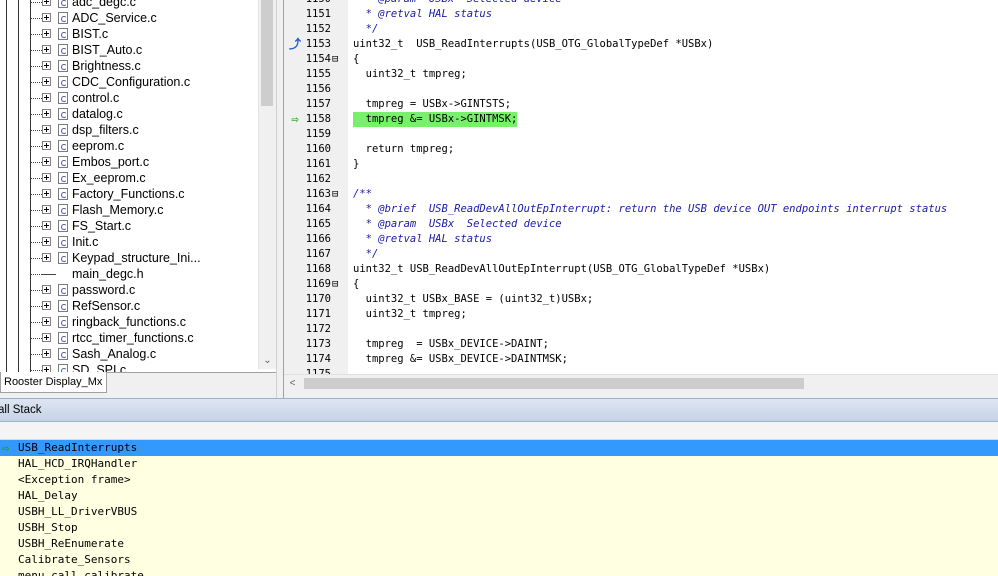 The width and height of the screenshot is (998, 576). I want to click on code-line: 1154 ⊟ {, so click(641, 59).